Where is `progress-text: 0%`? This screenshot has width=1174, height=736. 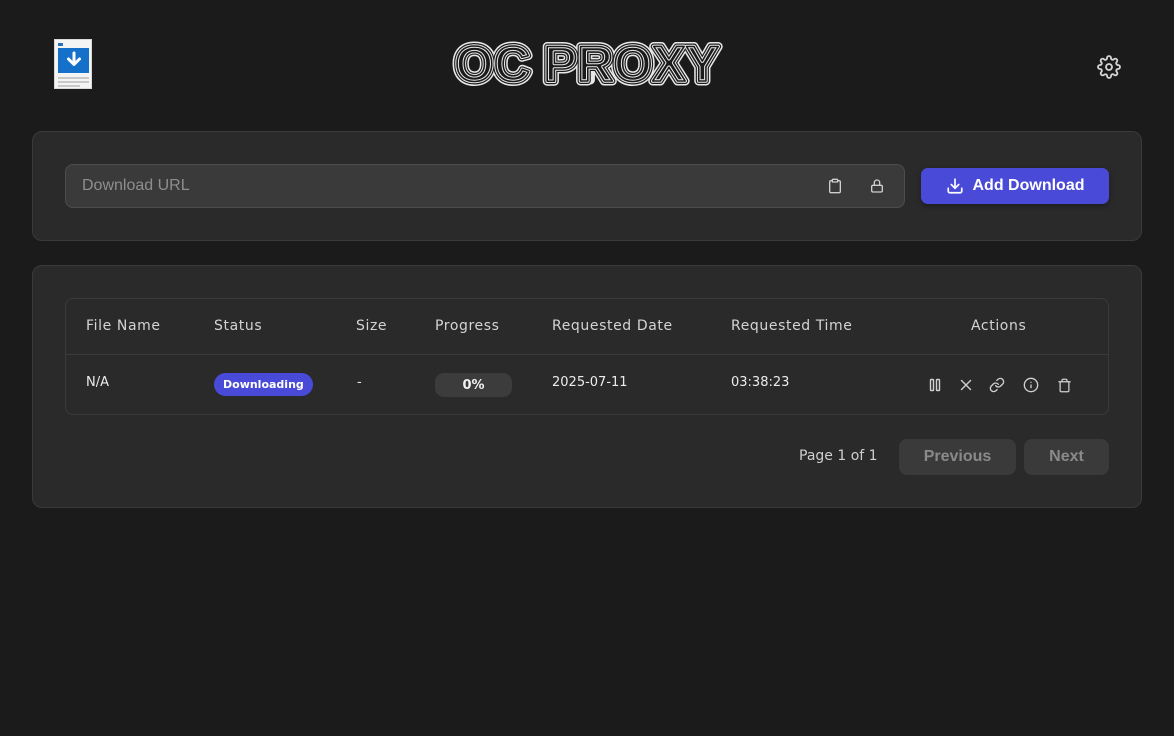 progress-text: 0% is located at coordinates (473, 385).